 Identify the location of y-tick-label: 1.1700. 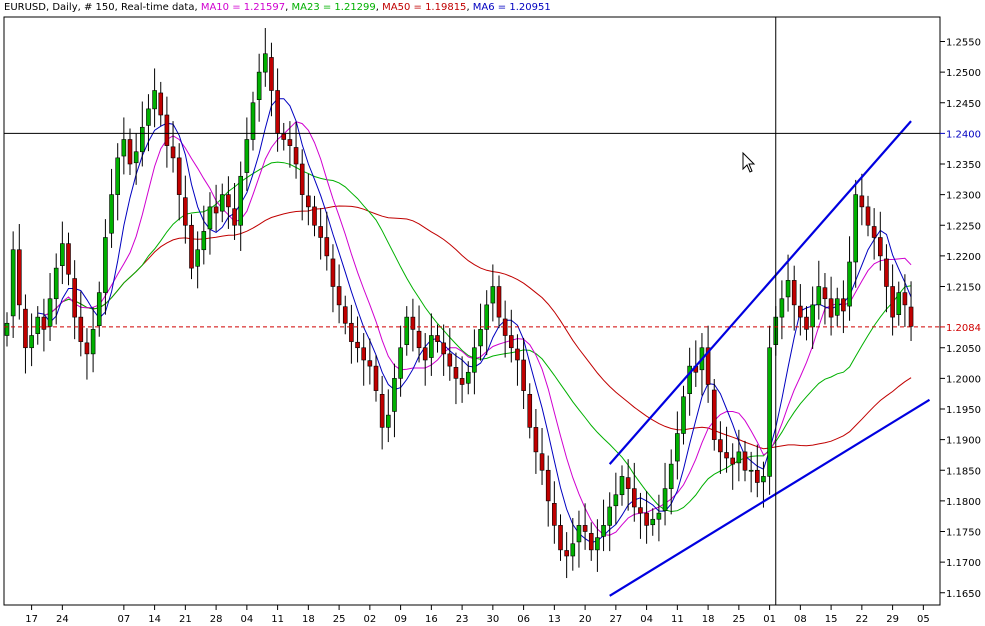
(963, 563).